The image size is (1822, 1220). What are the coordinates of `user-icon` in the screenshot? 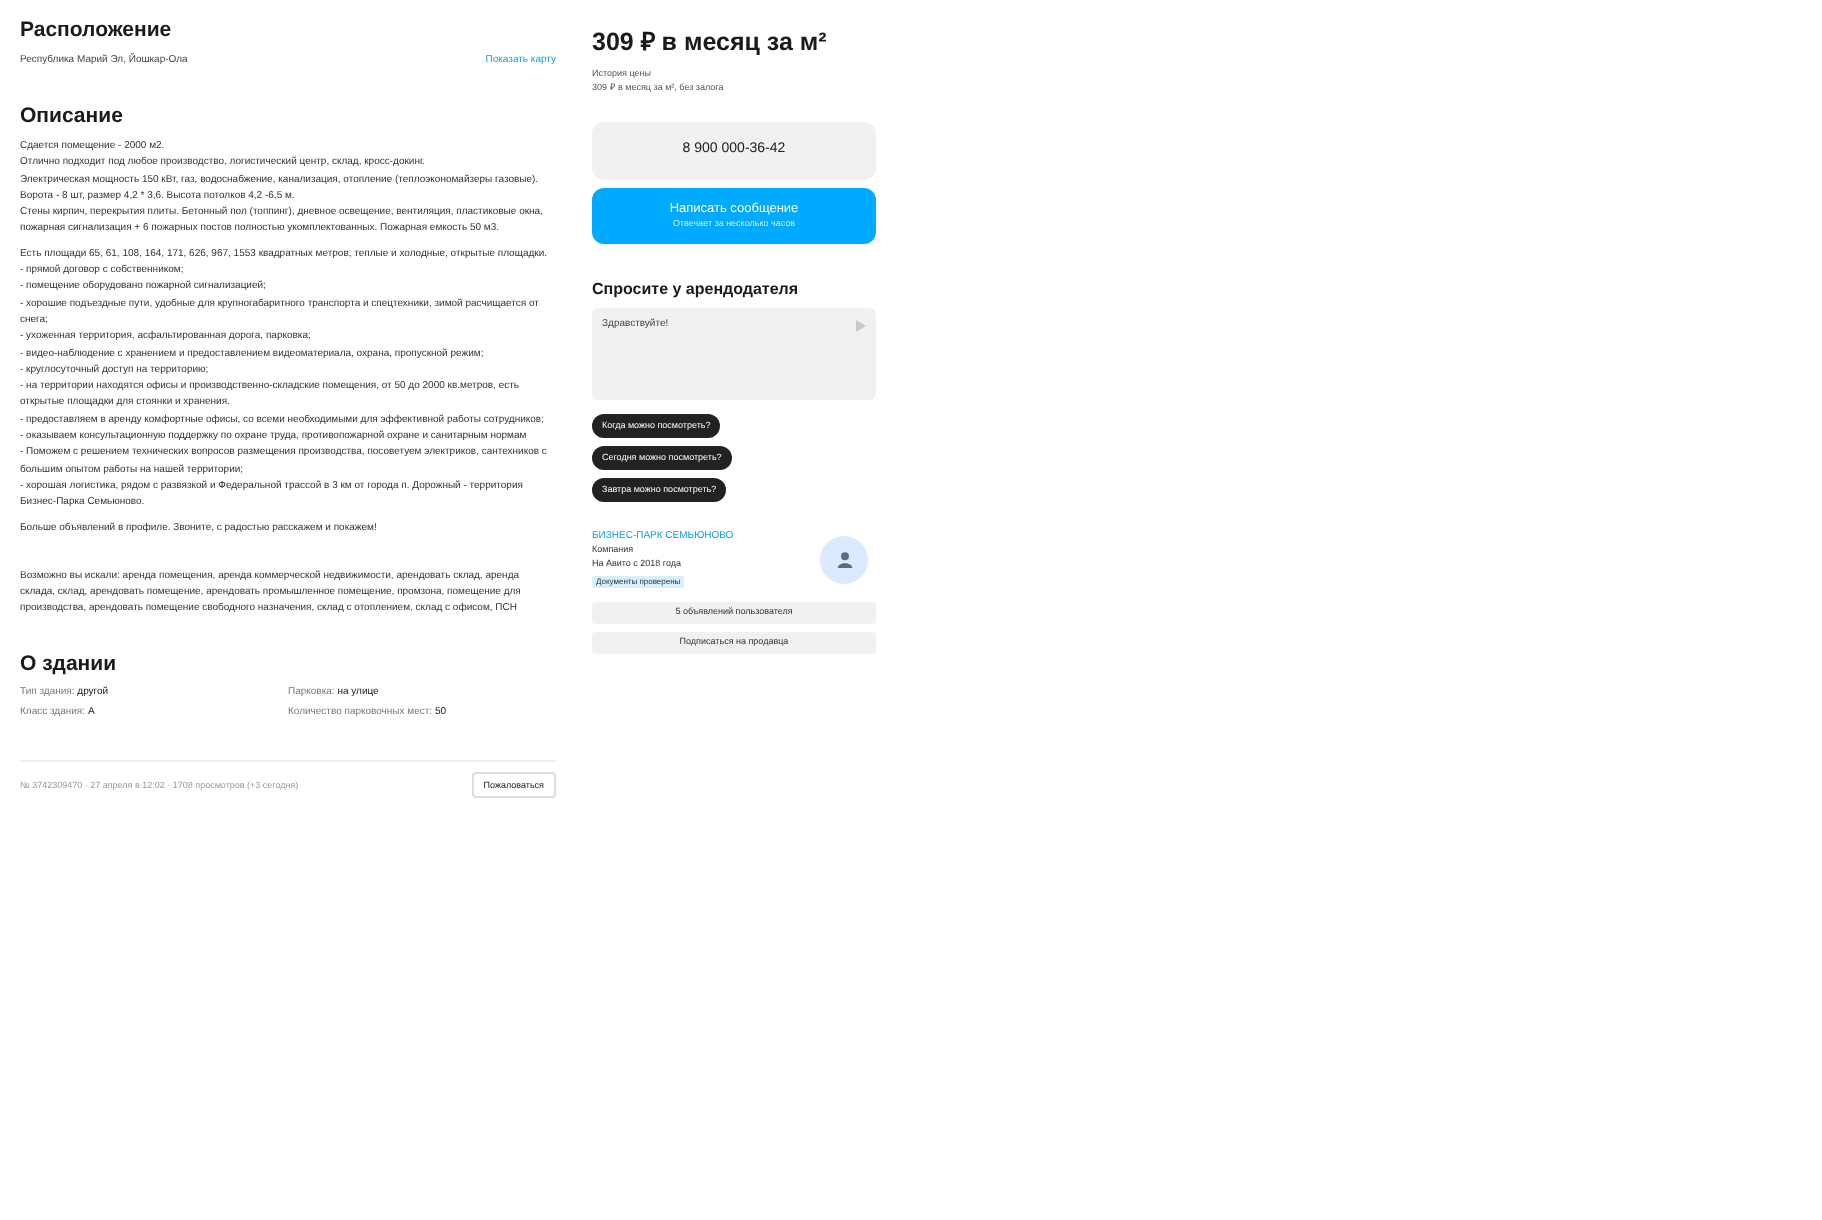 It's located at (844, 559).